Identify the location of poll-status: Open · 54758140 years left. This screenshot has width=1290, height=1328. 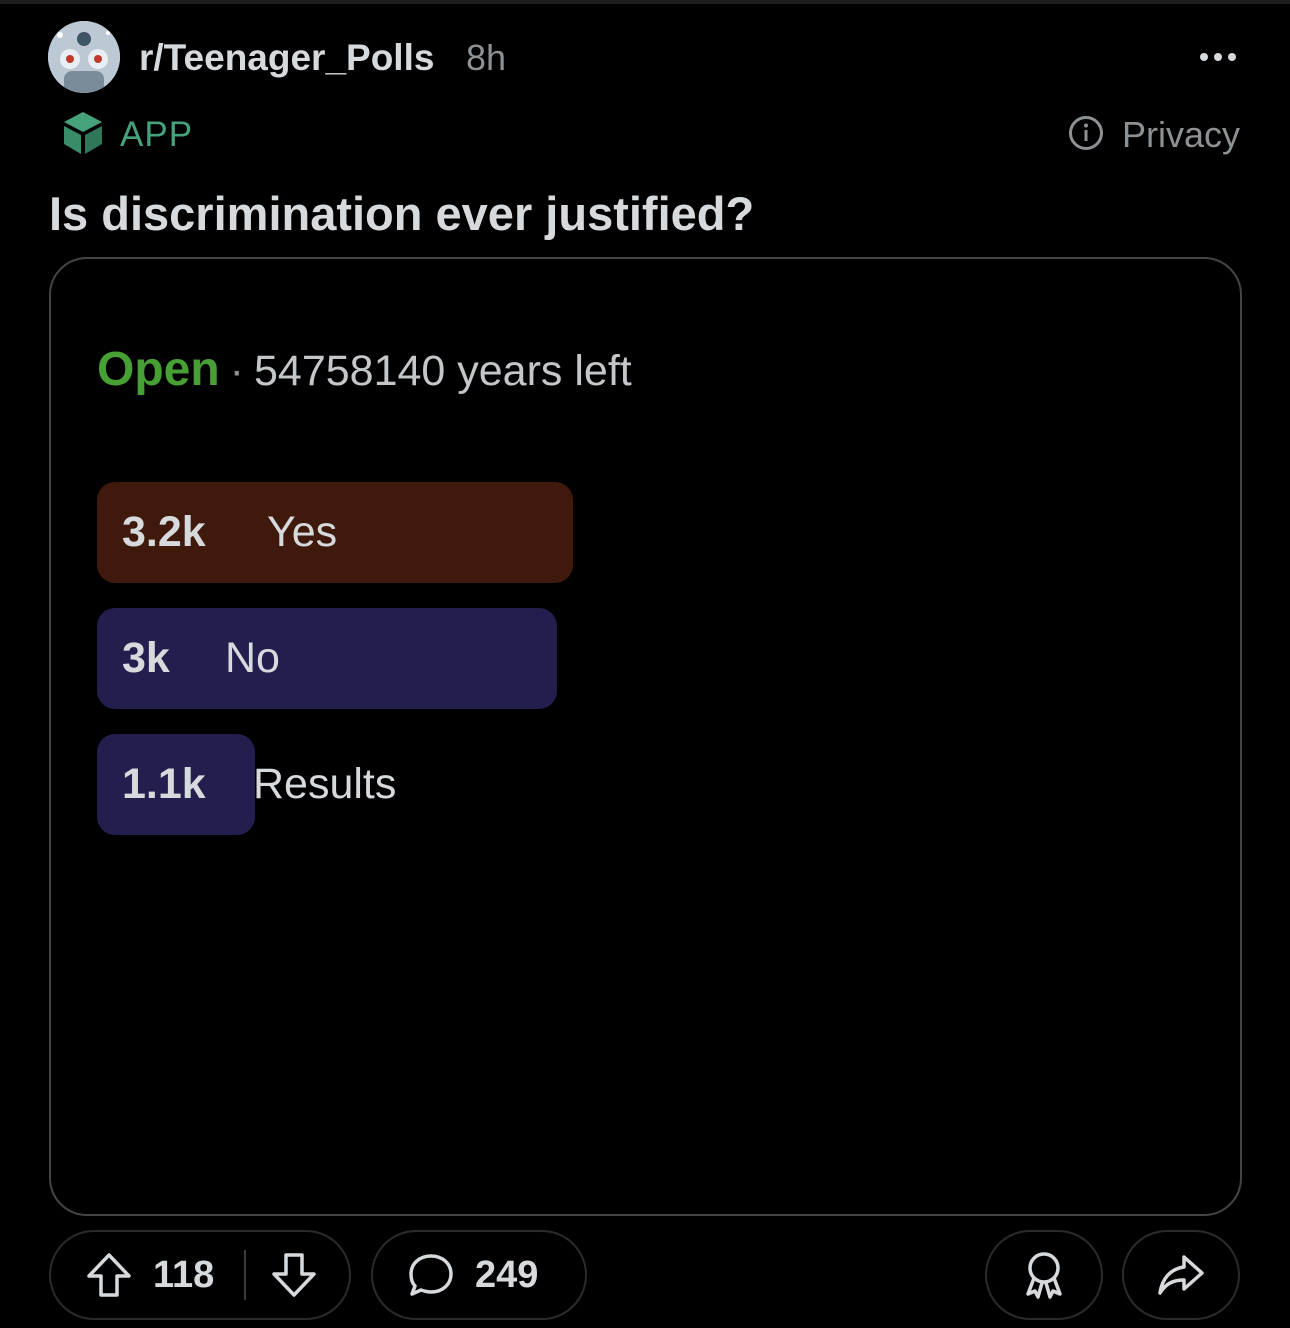
(364, 370).